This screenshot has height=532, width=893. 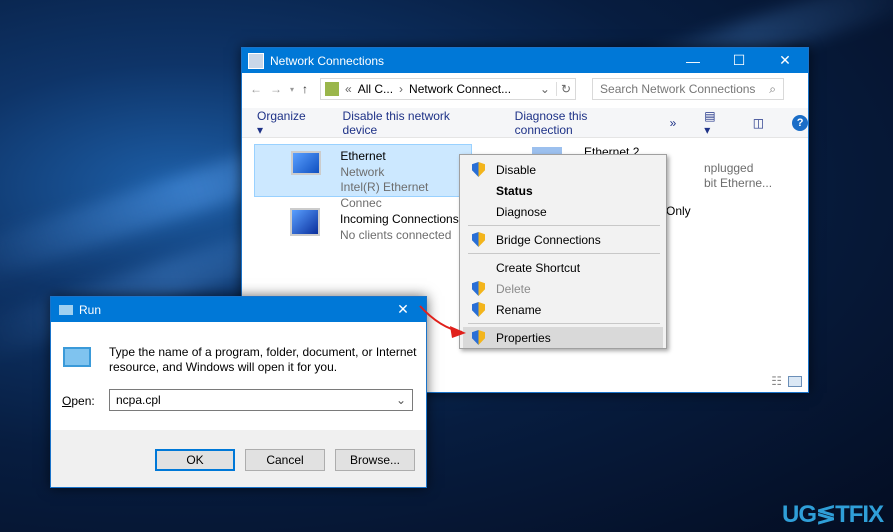 What do you see at coordinates (833, 514) in the screenshot?
I see `ugetfix-watermark-logo: UG≶TFIX` at bounding box center [833, 514].